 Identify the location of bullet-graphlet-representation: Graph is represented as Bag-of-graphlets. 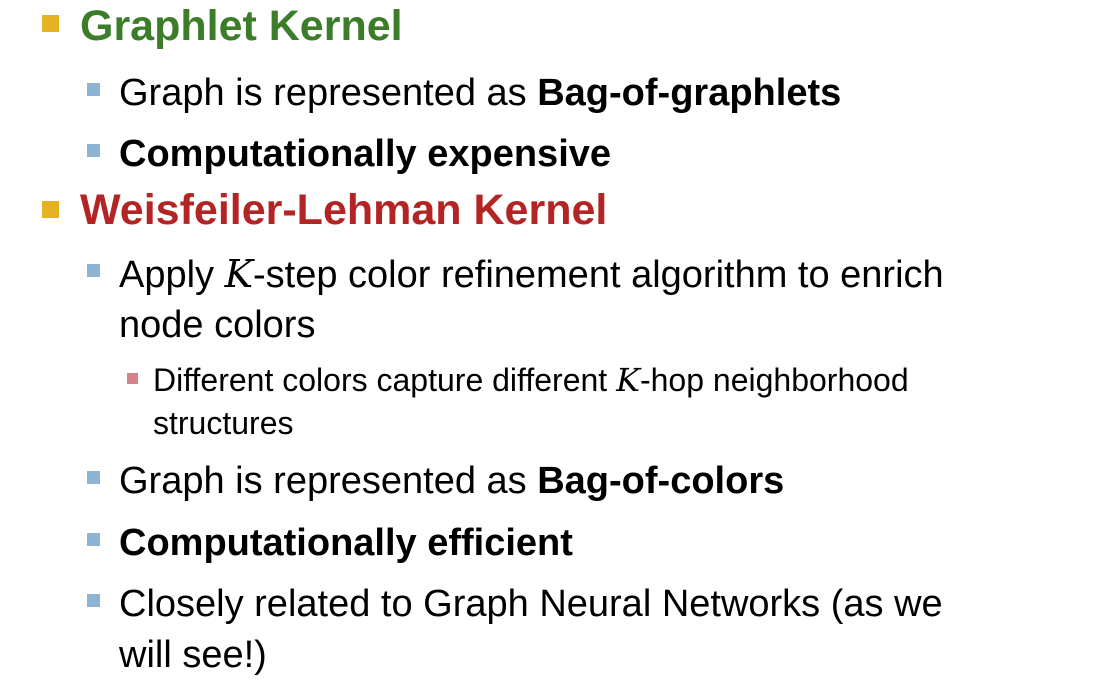
(480, 93).